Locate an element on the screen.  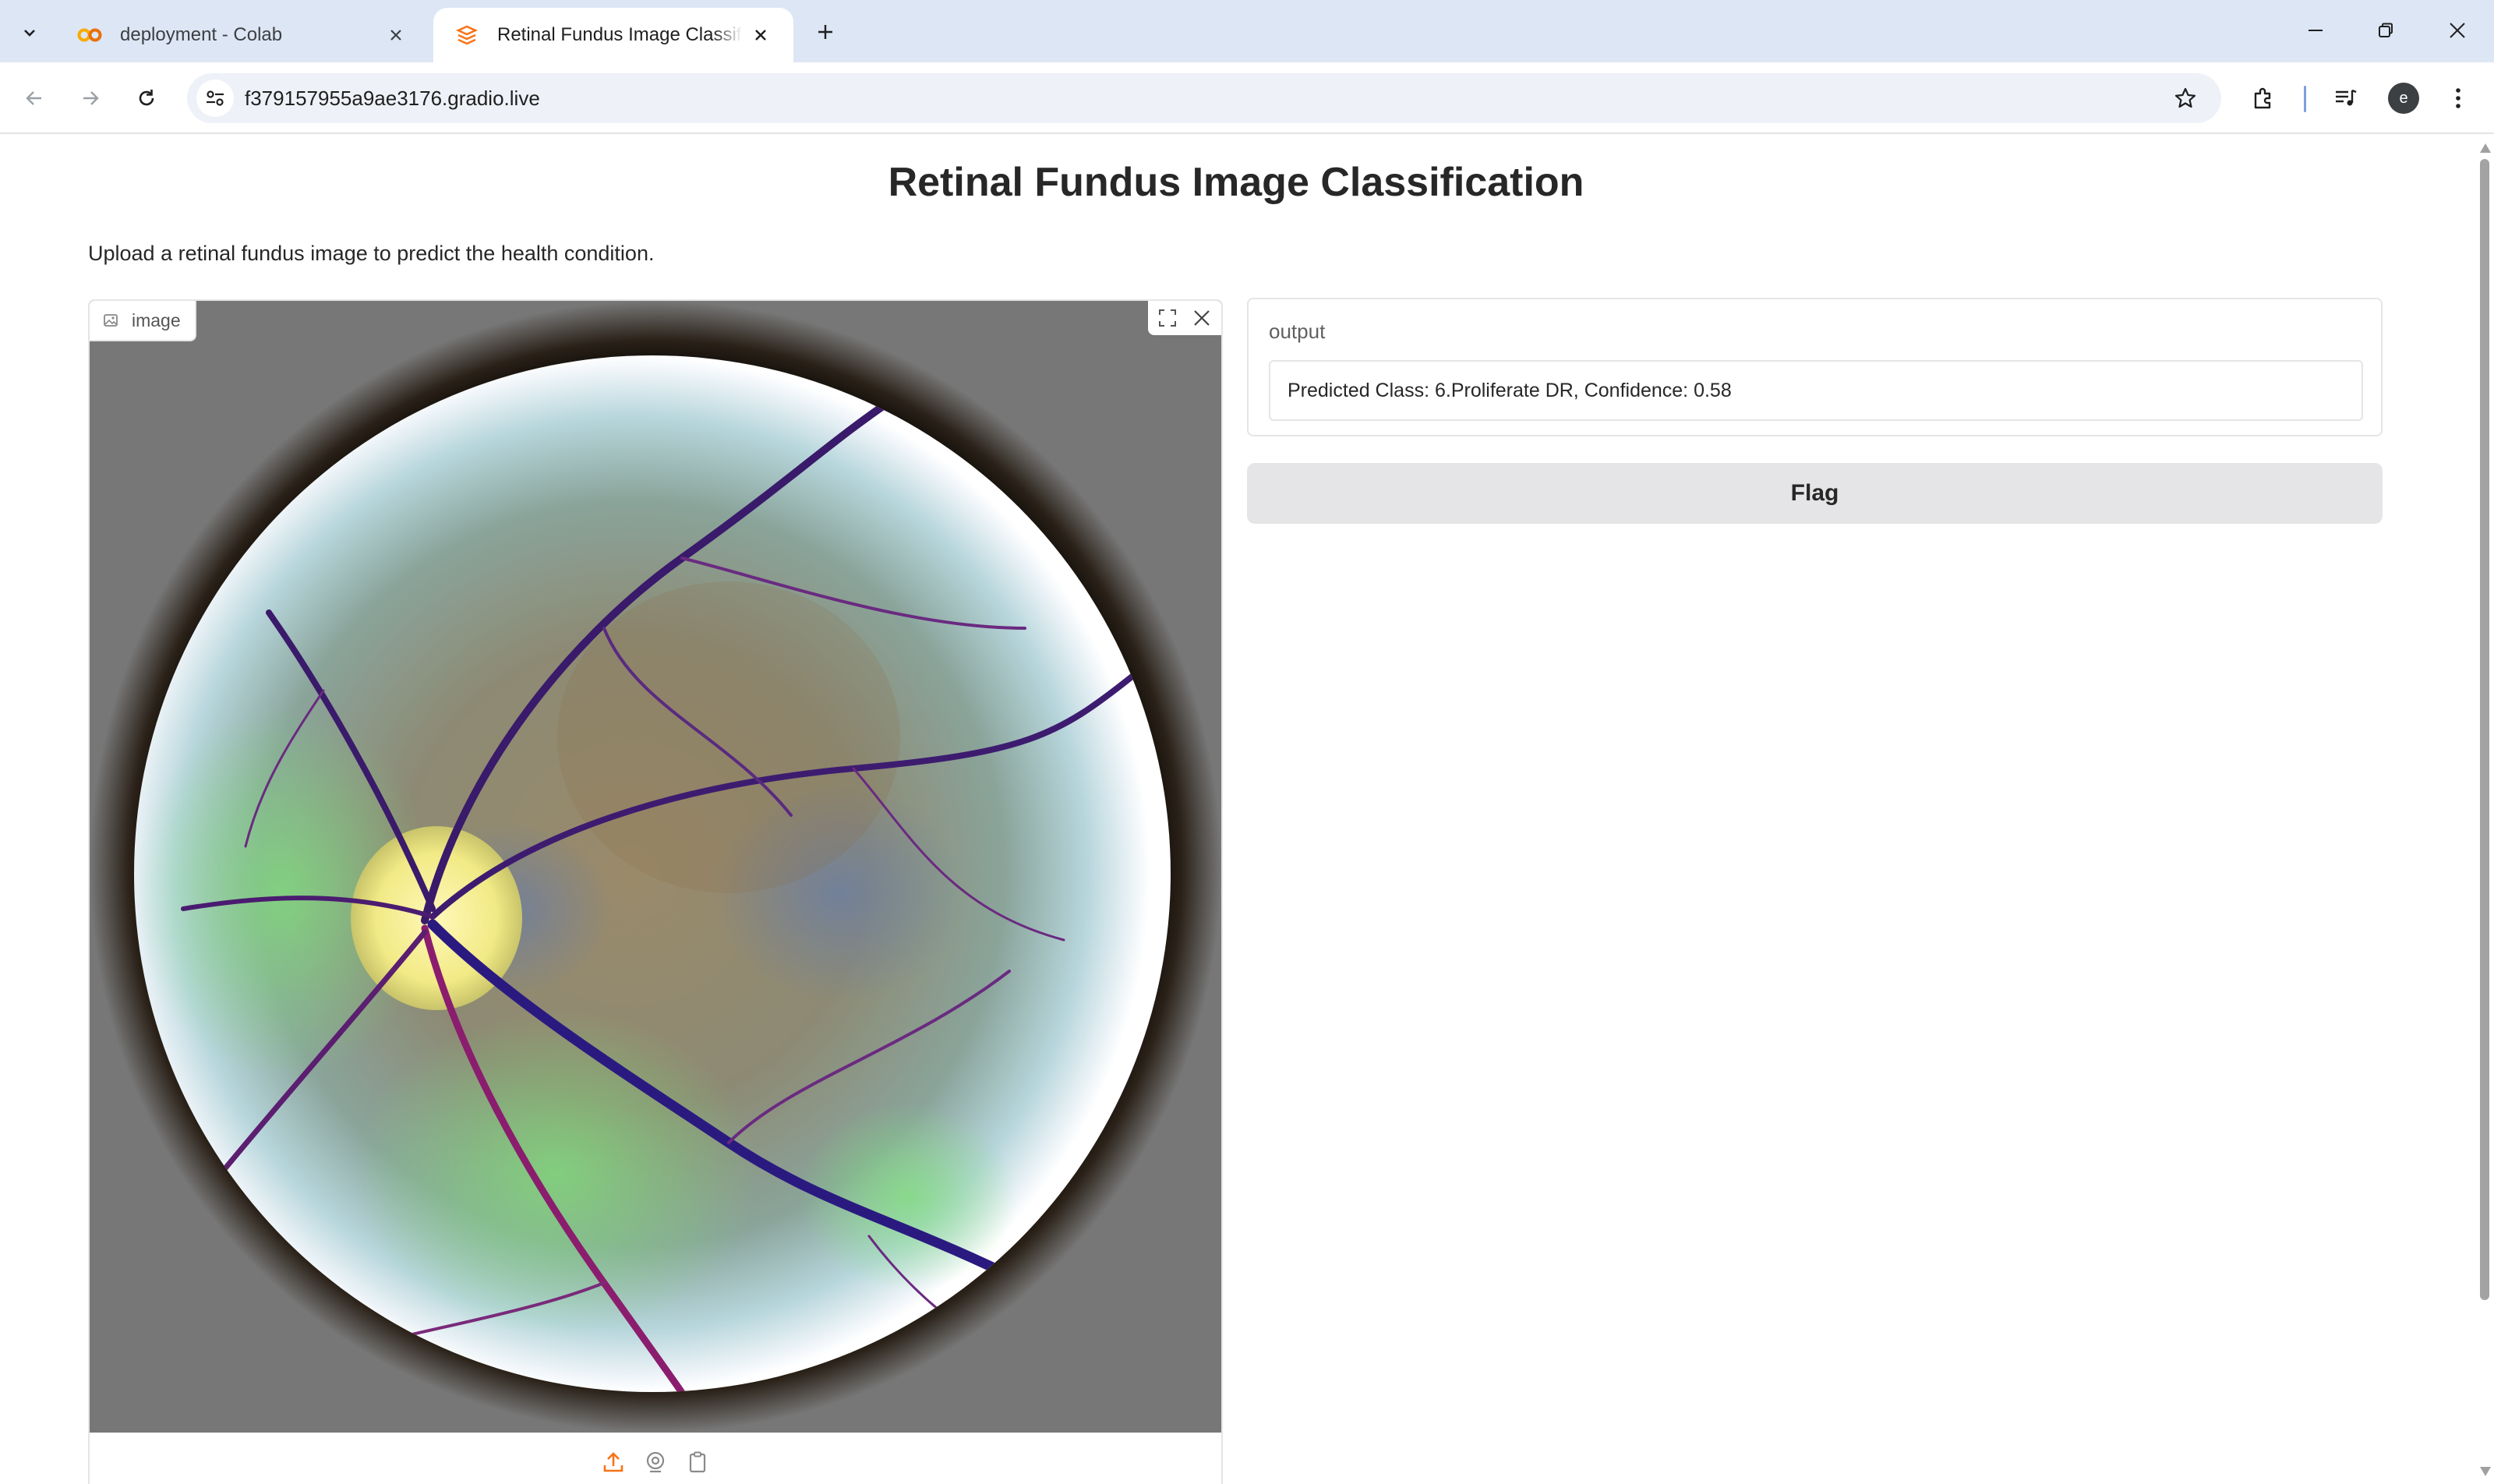
forward-button is located at coordinates (90, 98).